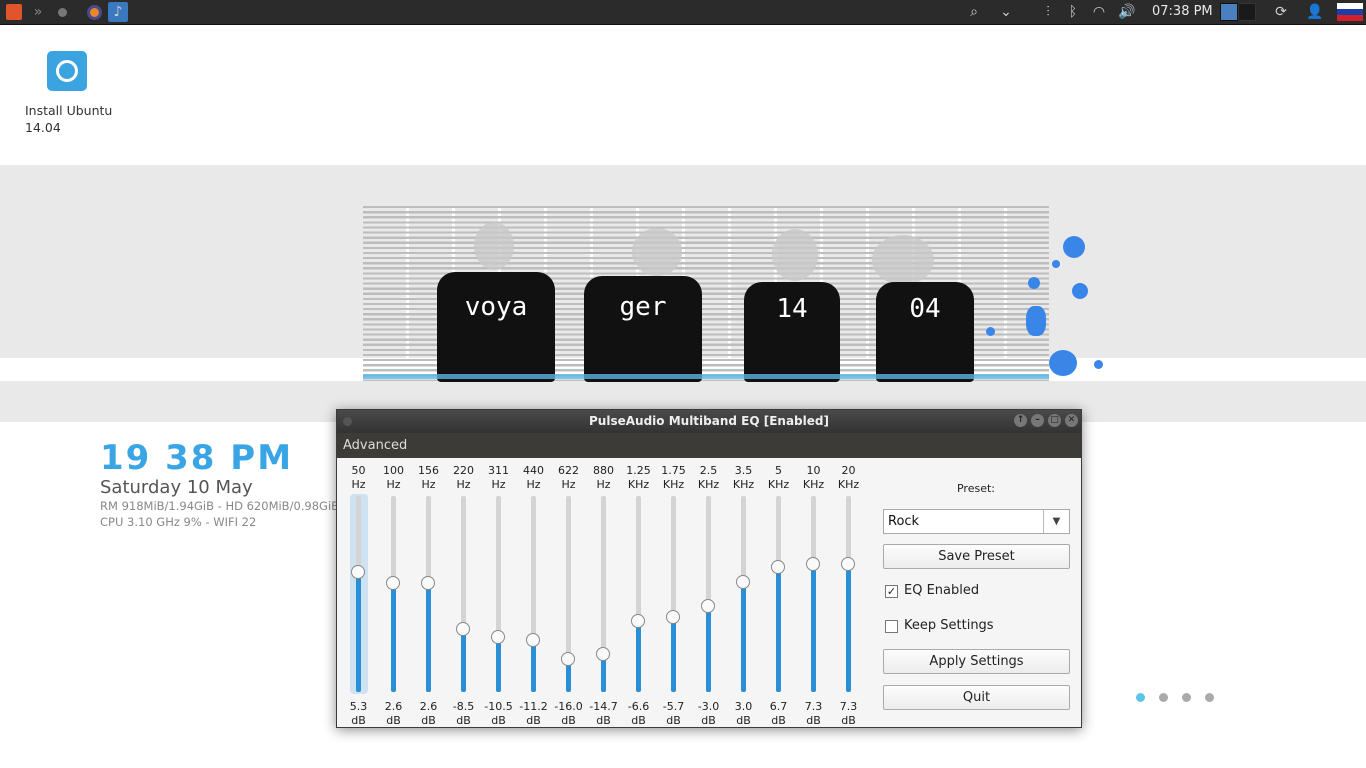 This screenshot has width=1366, height=768. Describe the element at coordinates (1127, 12) in the screenshot. I see `volume-icon: 🔊` at that location.